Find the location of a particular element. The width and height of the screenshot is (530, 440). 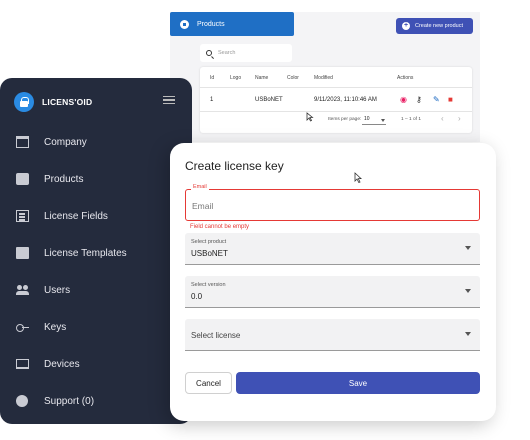

menu-icon is located at coordinates (169, 100).